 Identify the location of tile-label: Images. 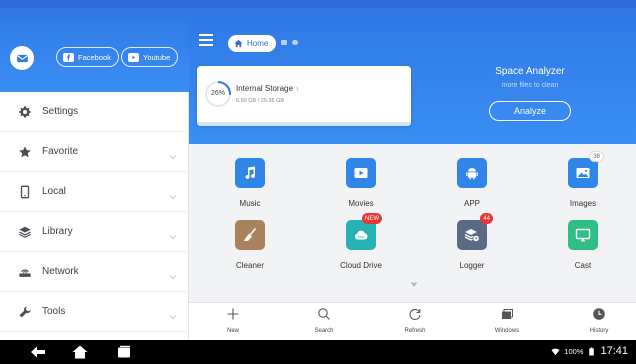
(583, 203).